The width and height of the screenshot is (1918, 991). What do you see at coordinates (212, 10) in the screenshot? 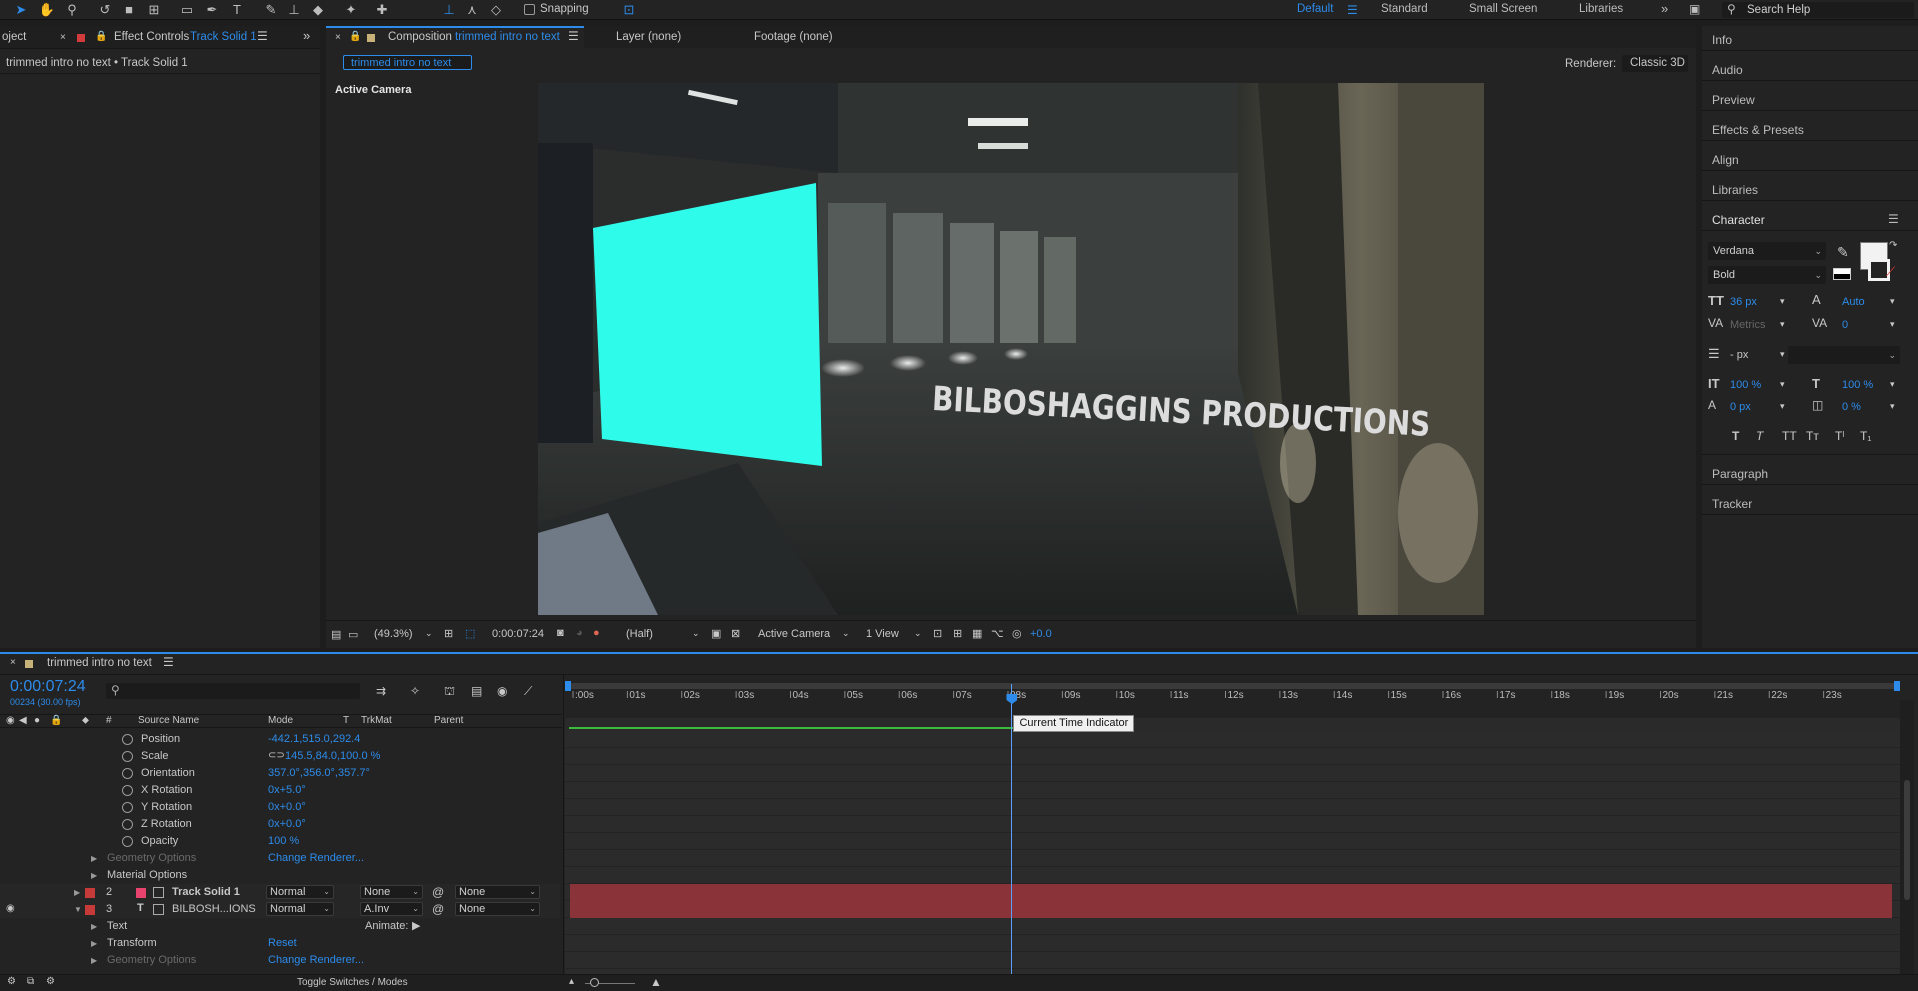
I see `pen-tool-icon: ✒` at bounding box center [212, 10].